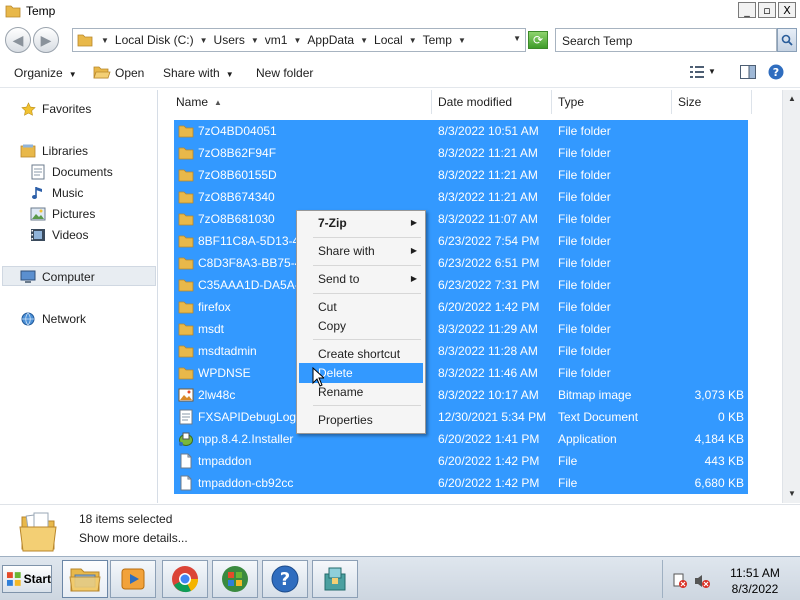 The image size is (800, 600). I want to click on taskbar-explorer, so click(85, 579).